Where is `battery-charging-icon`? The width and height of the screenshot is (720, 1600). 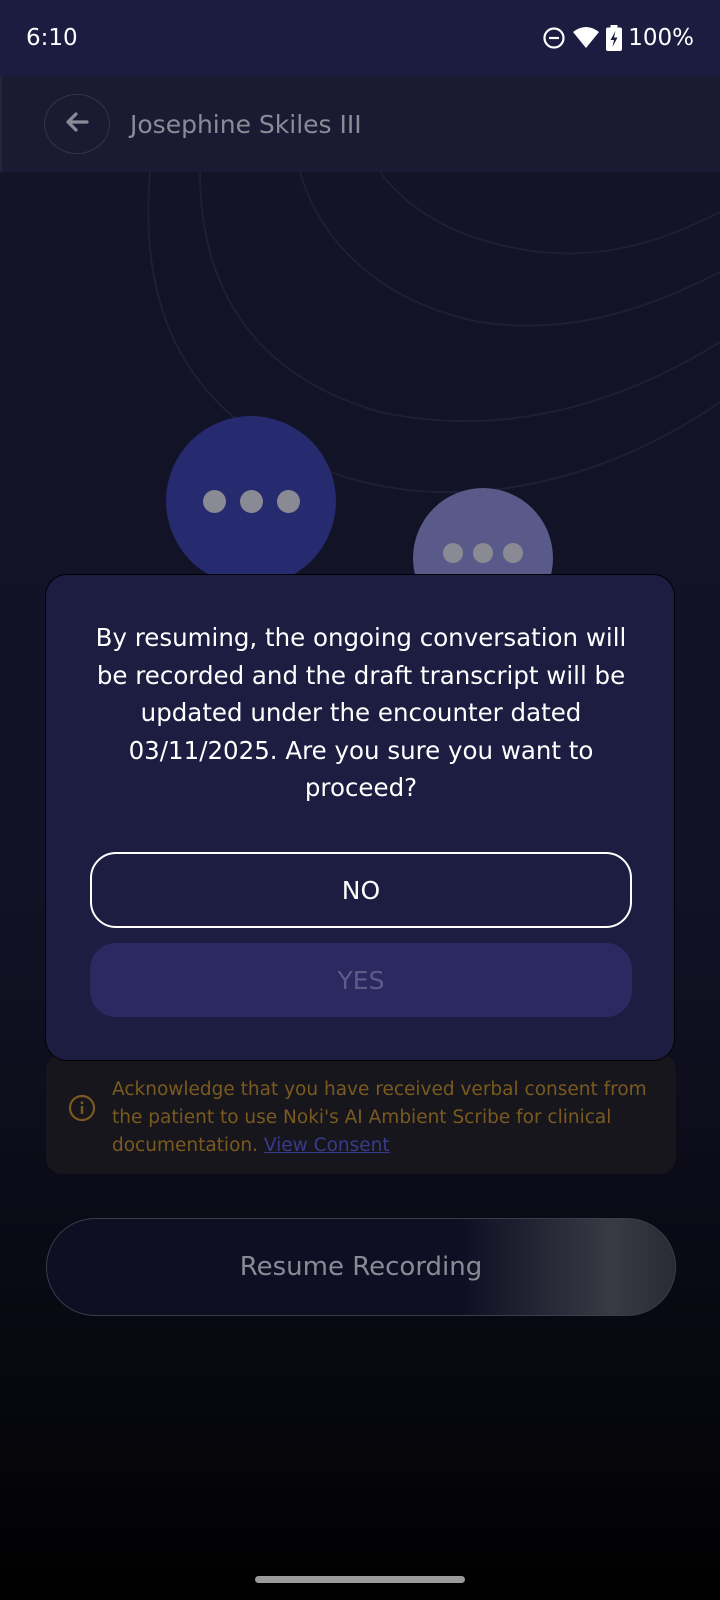 battery-charging-icon is located at coordinates (614, 38).